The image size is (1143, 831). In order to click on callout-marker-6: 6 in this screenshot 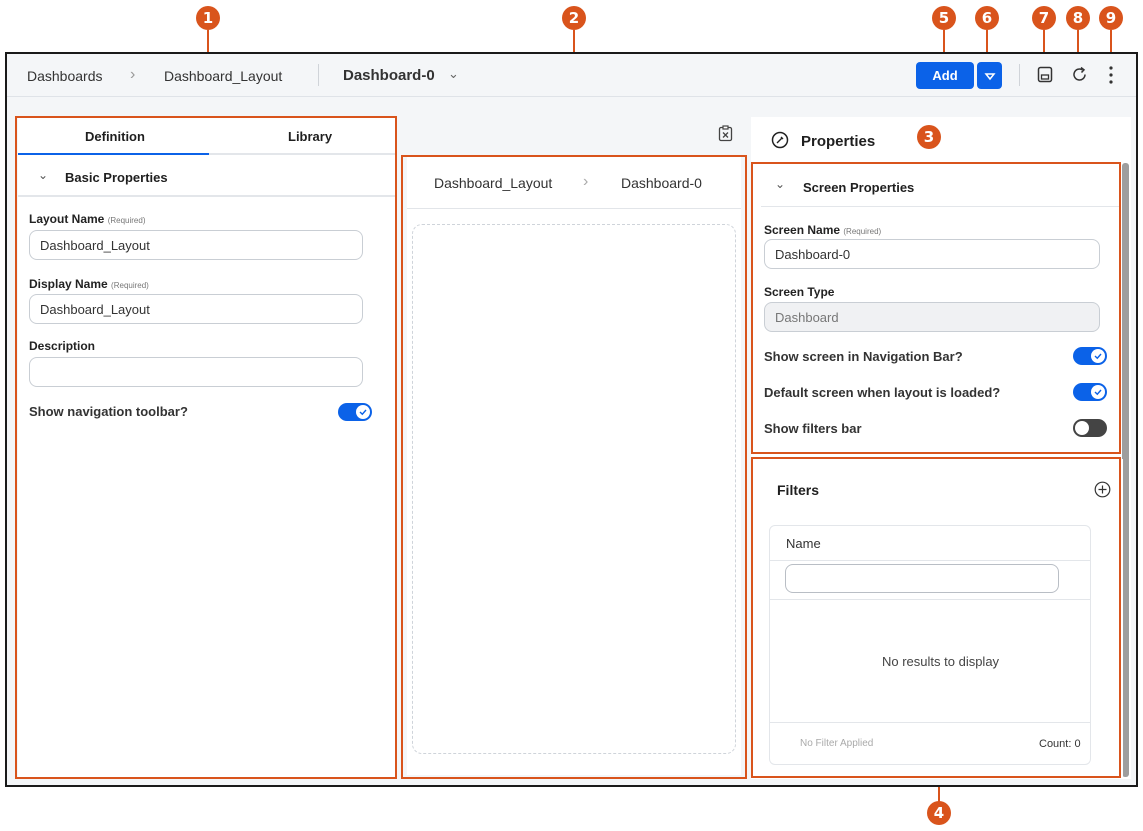, I will do `click(987, 18)`.